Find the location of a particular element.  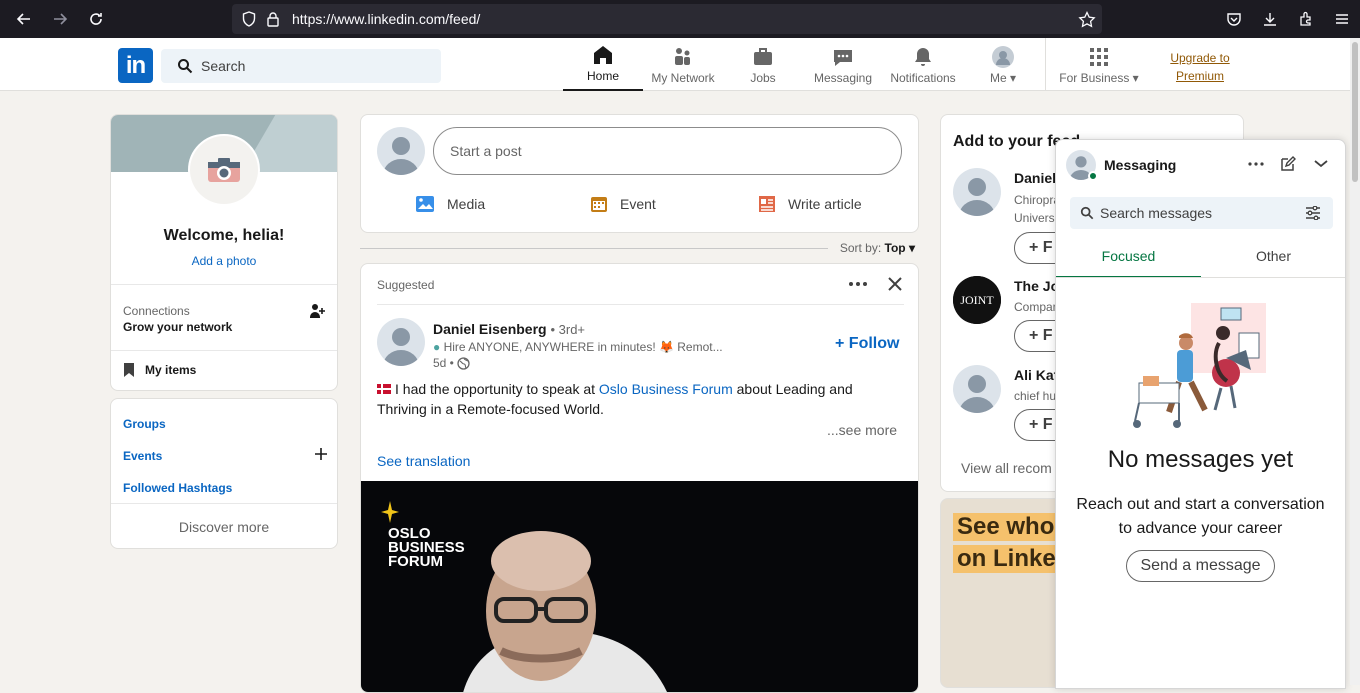

reload-icon is located at coordinates (96, 19).